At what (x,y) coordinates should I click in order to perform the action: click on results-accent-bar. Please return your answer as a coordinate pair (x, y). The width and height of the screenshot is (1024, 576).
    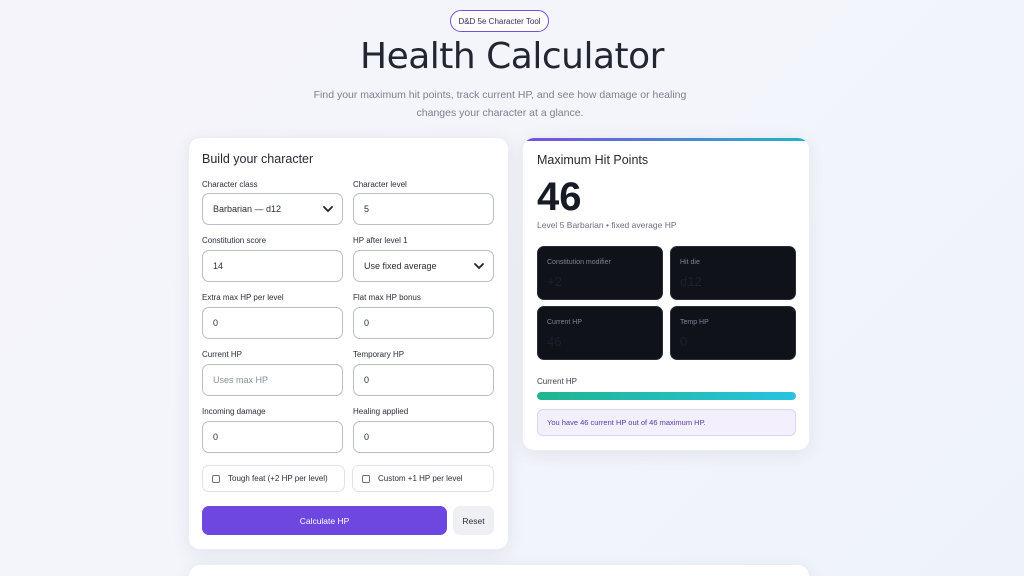
    Looking at the image, I should click on (666, 139).